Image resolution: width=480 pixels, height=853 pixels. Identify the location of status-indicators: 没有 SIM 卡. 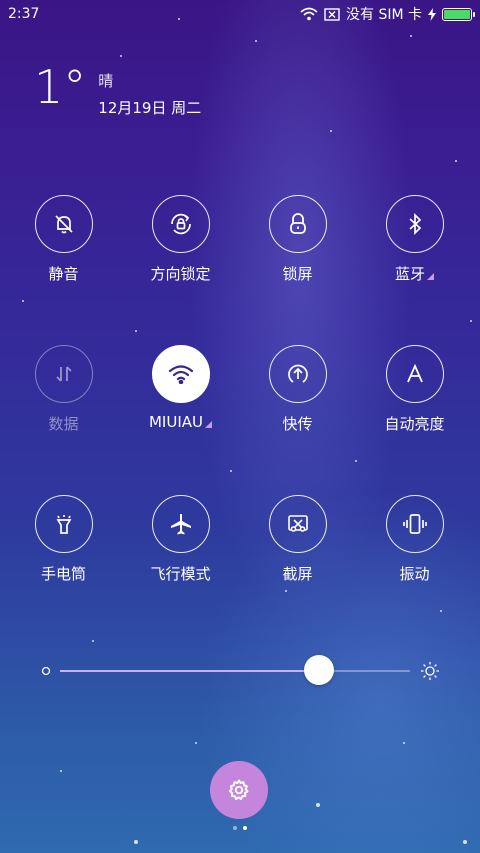
(387, 14).